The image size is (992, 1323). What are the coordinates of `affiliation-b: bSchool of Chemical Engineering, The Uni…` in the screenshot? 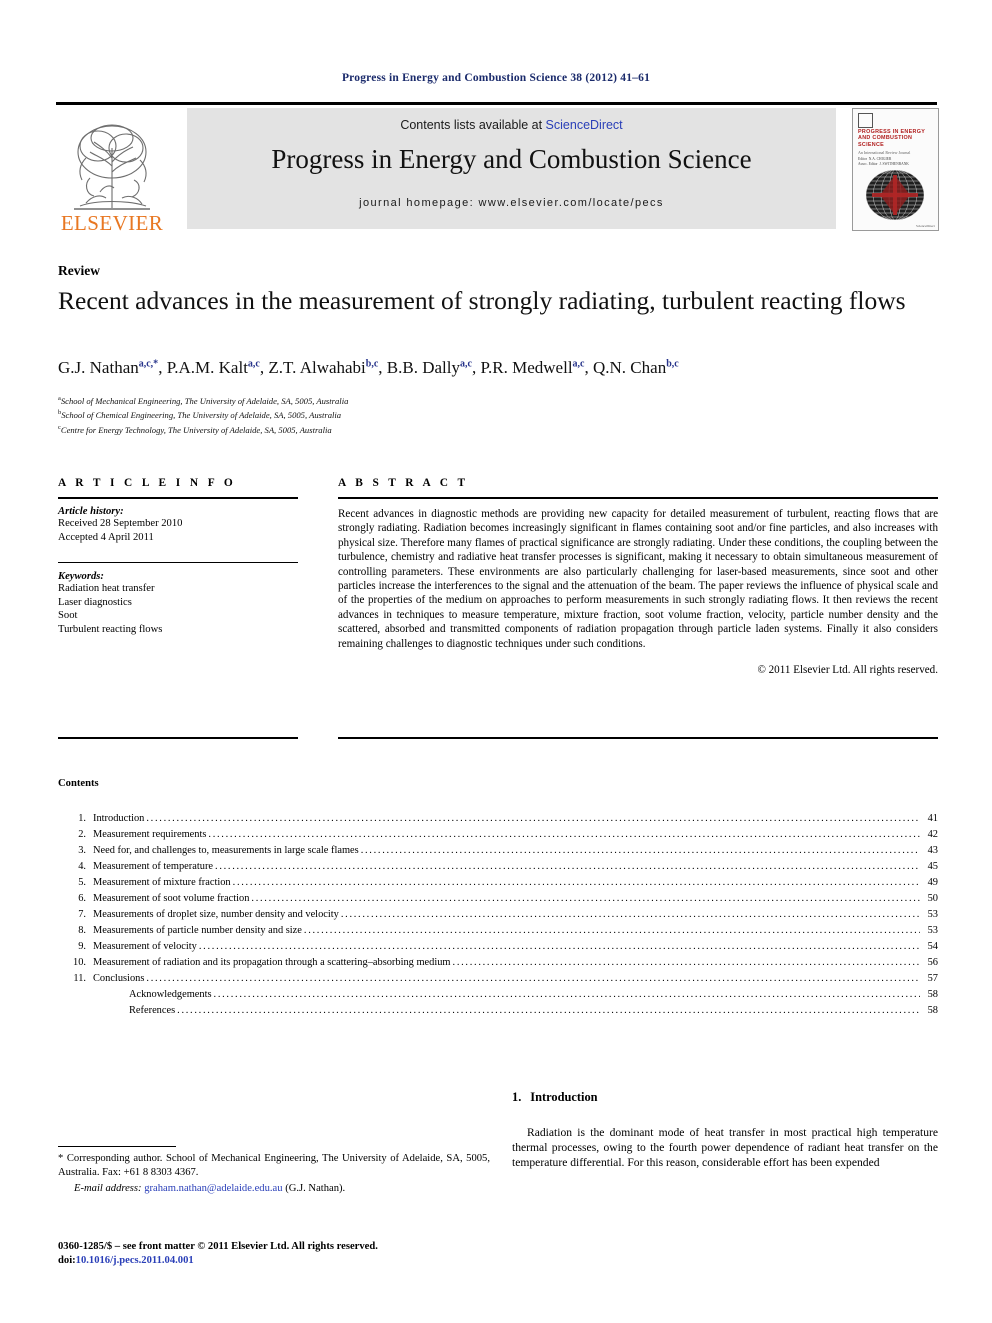 It's located at (200, 415).